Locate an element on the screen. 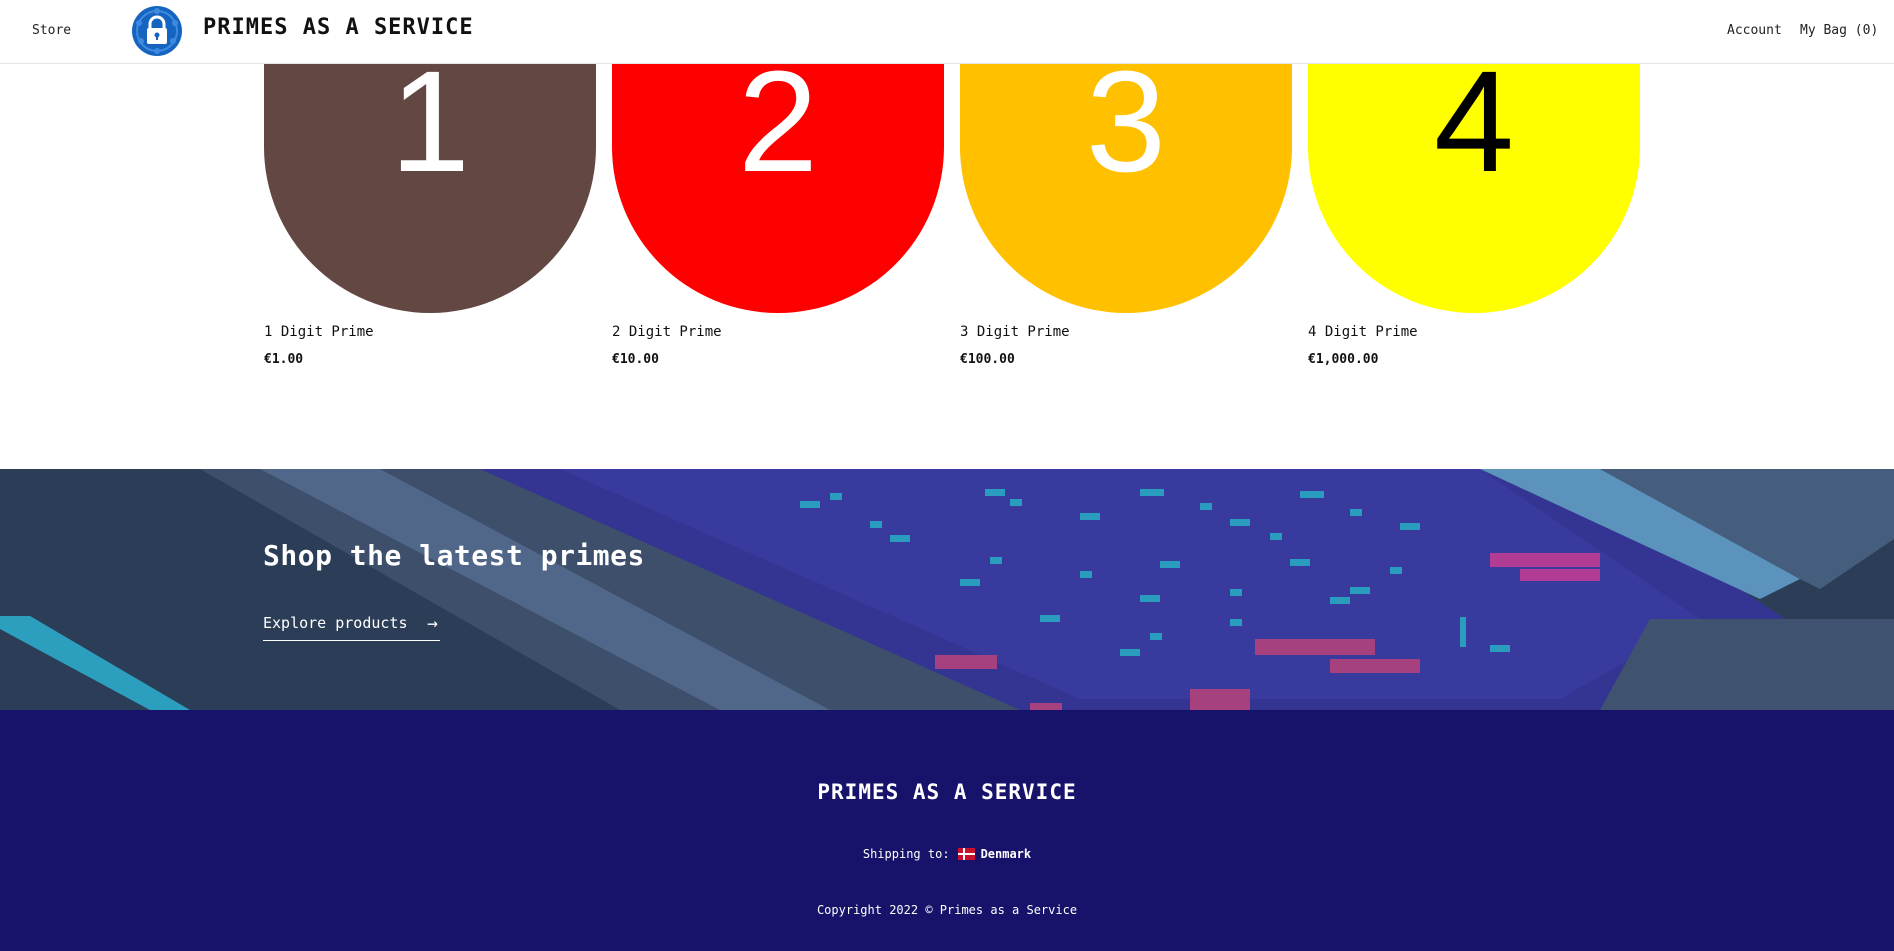 The width and height of the screenshot is (1894, 951). product-title: 3 Digit Prime is located at coordinates (1015, 332).